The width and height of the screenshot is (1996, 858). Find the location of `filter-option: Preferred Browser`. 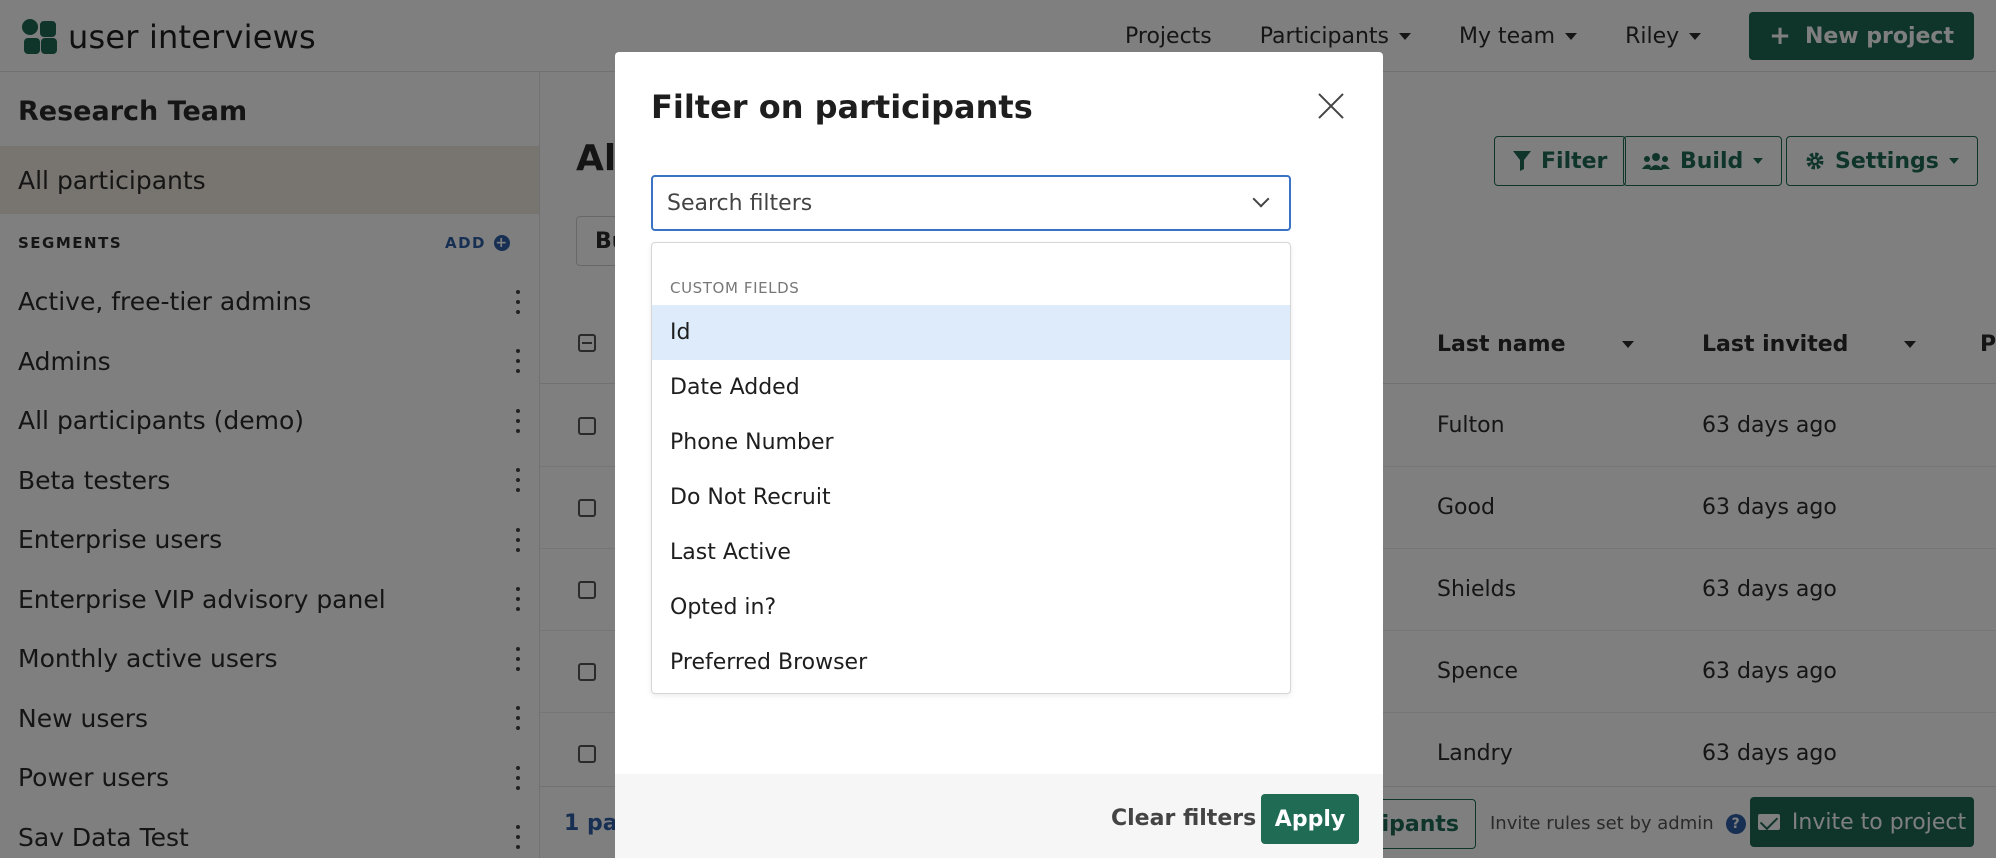

filter-option: Preferred Browser is located at coordinates (971, 662).